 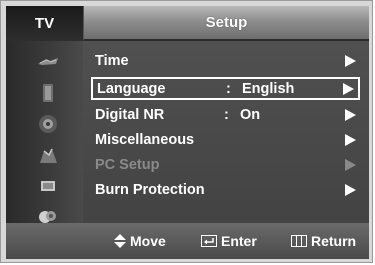 What do you see at coordinates (239, 241) in the screenshot?
I see `enter-label: Enter` at bounding box center [239, 241].